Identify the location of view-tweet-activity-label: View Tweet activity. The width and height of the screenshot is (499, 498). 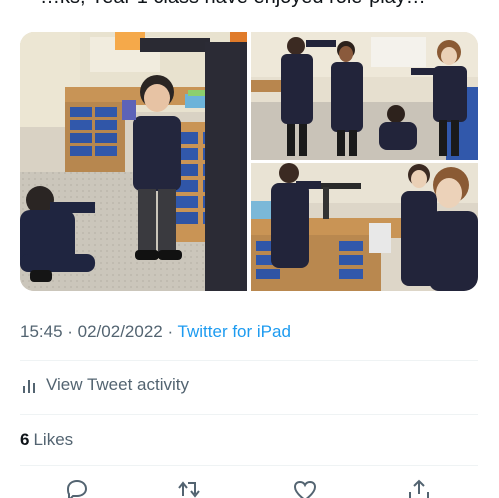
(117, 384).